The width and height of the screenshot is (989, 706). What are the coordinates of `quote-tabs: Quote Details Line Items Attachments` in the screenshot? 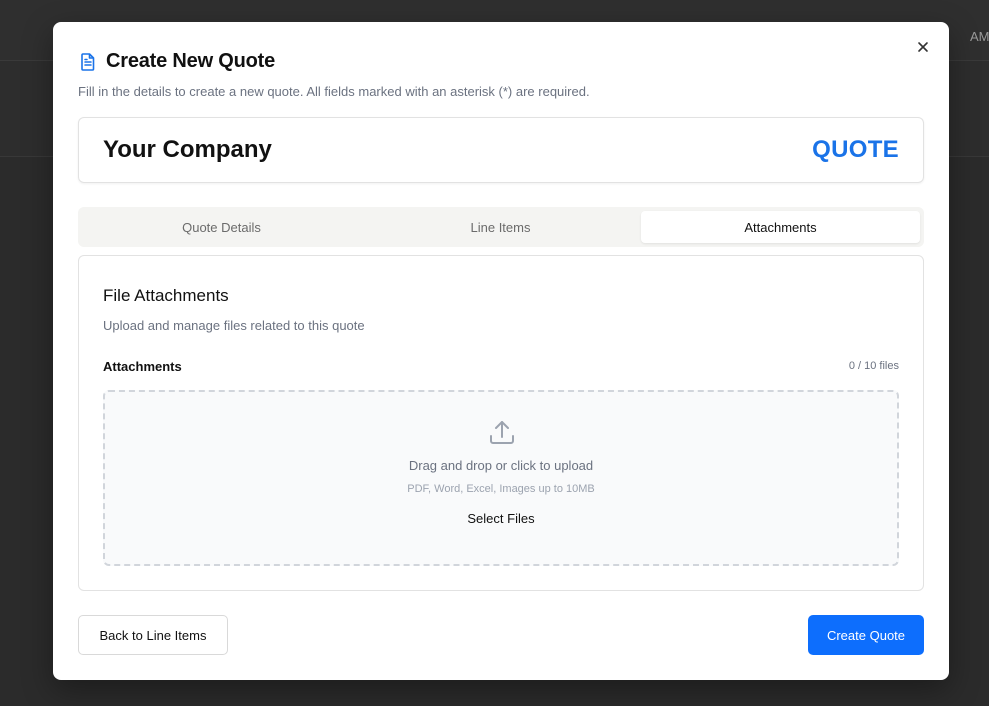 It's located at (501, 227).